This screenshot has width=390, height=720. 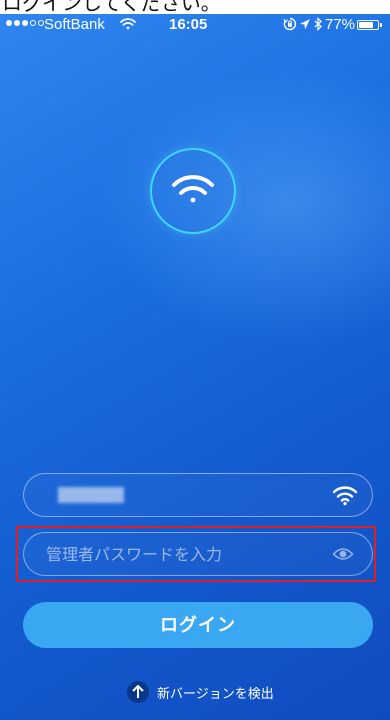 I want to click on signal-strength, so click(x=25, y=23).